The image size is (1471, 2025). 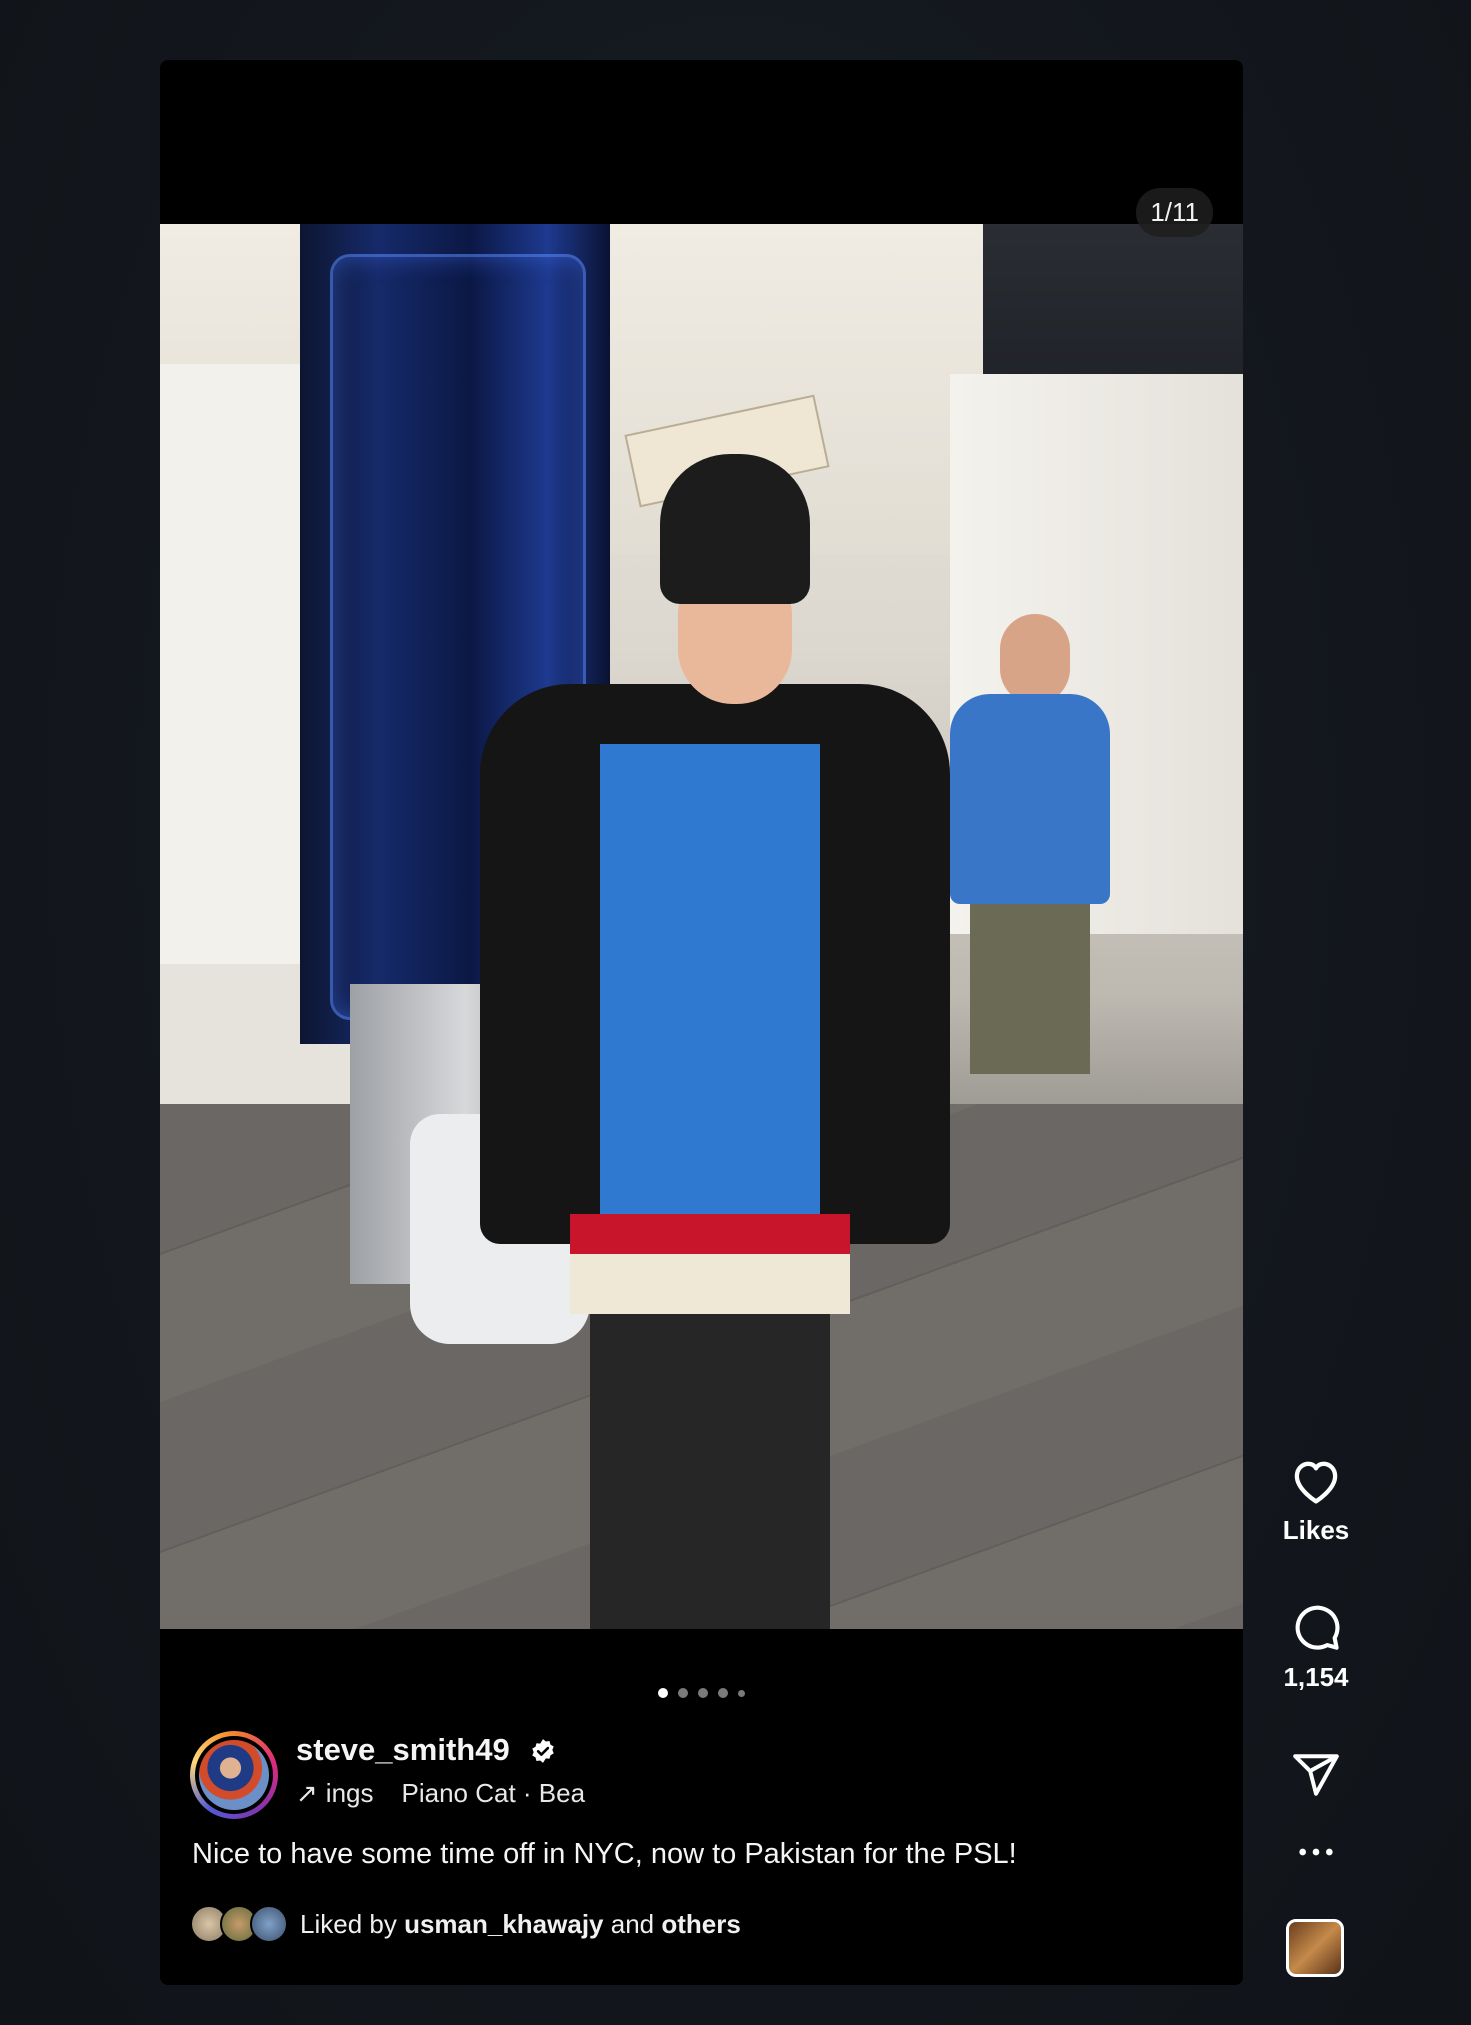 What do you see at coordinates (307, 1793) in the screenshot?
I see `arrow-up-right-icon: ↗` at bounding box center [307, 1793].